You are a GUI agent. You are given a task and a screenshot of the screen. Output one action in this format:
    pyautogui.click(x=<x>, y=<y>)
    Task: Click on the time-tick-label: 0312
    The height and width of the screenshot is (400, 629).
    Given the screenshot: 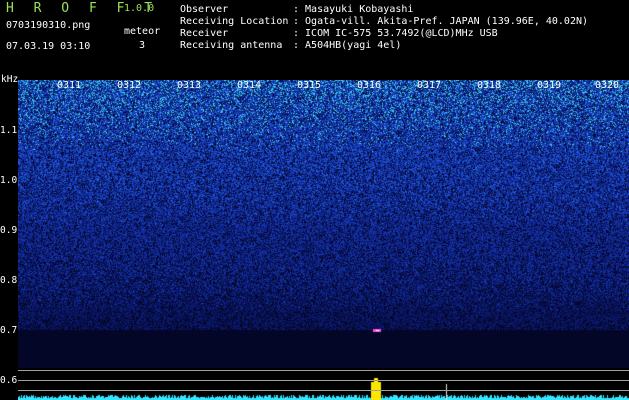 What is the action you would take?
    pyautogui.click(x=129, y=85)
    